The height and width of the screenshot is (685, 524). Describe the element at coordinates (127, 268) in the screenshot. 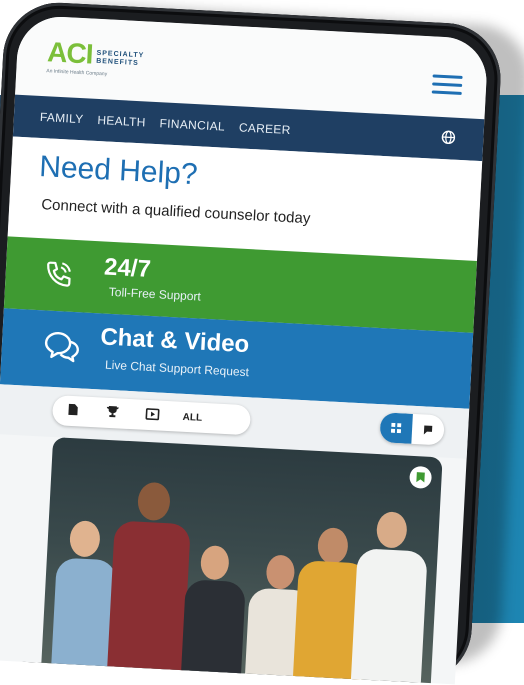

I see `support-title: 24/7` at that location.